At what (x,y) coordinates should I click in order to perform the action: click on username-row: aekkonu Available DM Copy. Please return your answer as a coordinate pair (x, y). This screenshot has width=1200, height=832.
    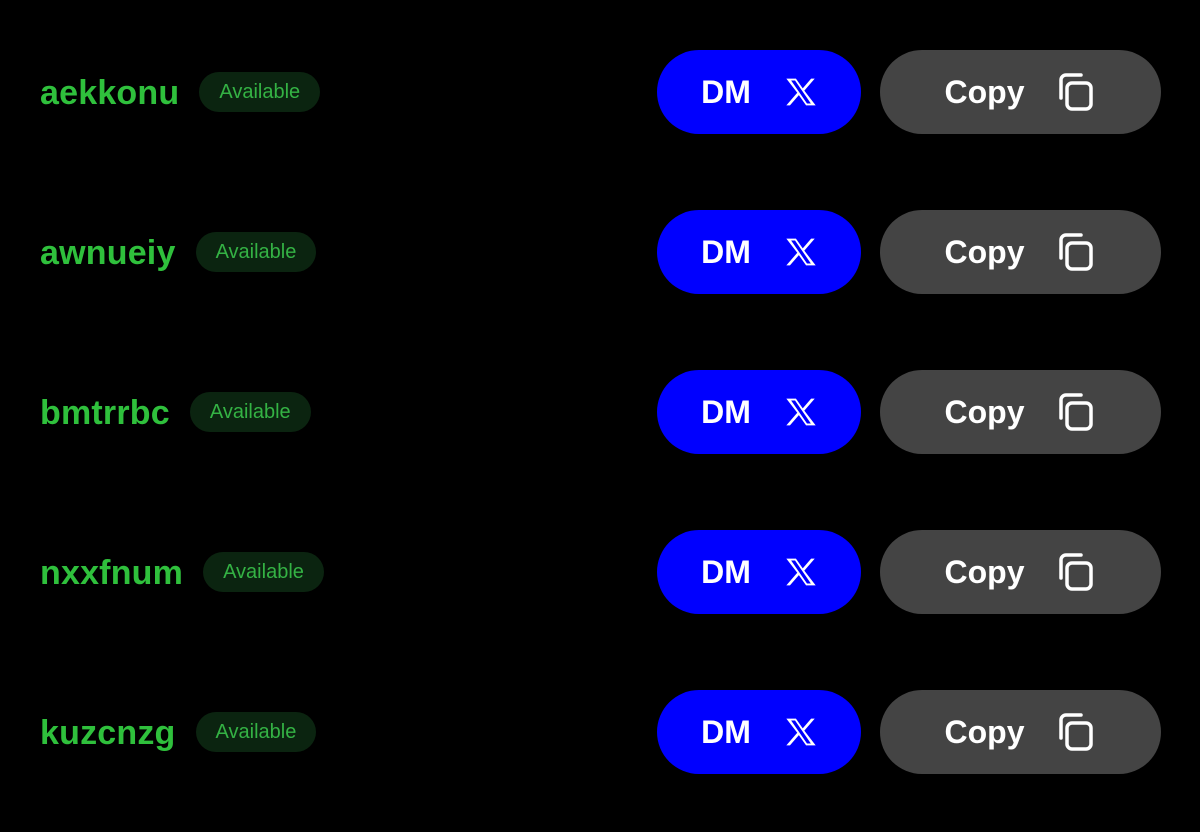
    Looking at the image, I should click on (600, 92).